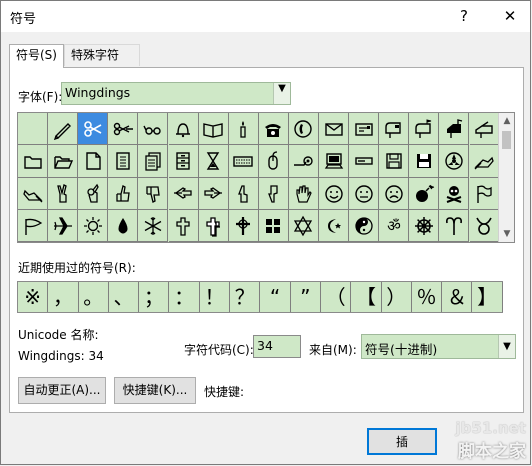  Describe the element at coordinates (213, 193) in the screenshot. I see `point-right-symbol` at that location.